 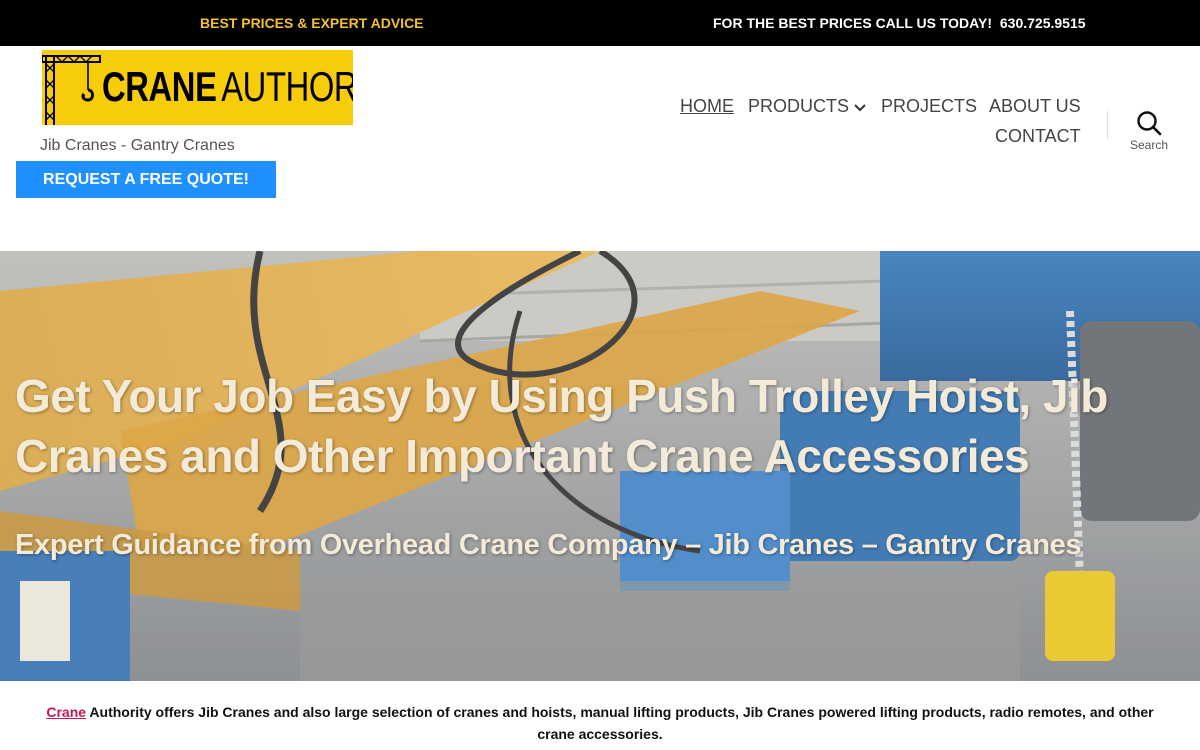 What do you see at coordinates (707, 106) in the screenshot?
I see `nav-item-home: HOME` at bounding box center [707, 106].